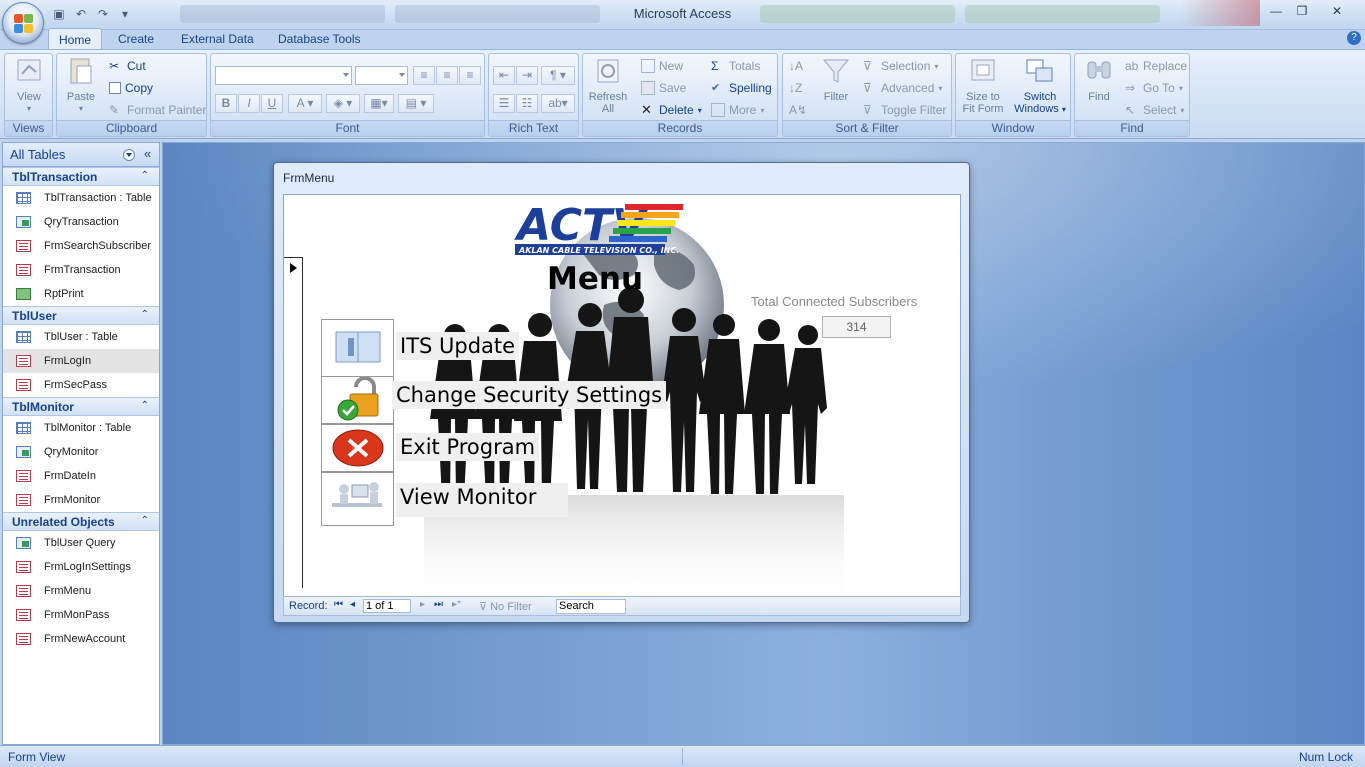 This screenshot has height=767, width=1365. Describe the element at coordinates (136, 39) in the screenshot. I see `tab-create: Create` at that location.